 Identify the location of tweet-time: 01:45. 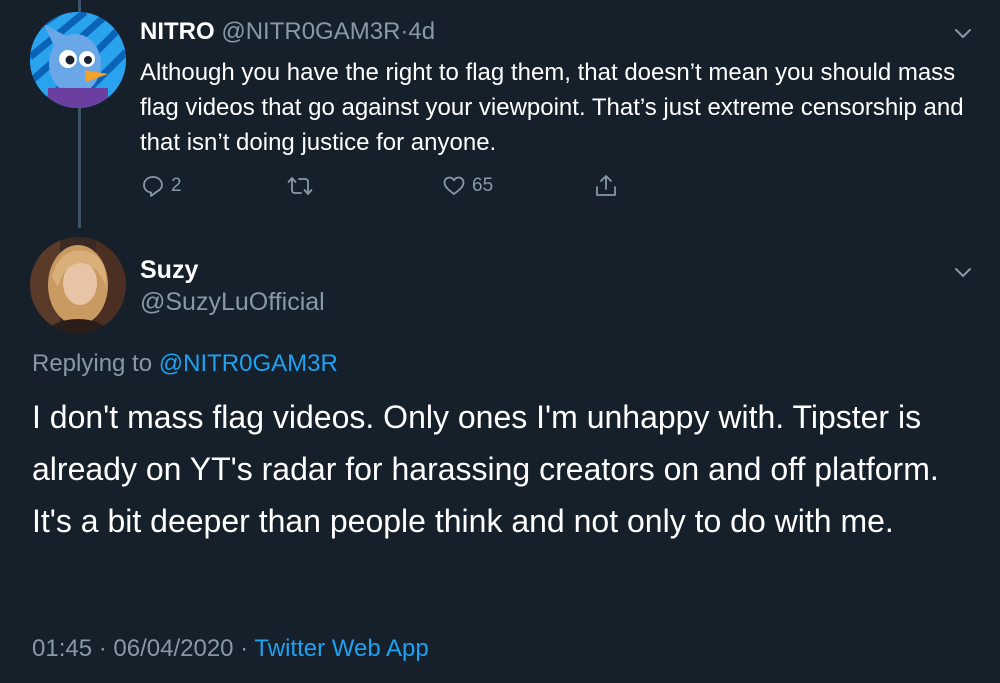
(62, 648).